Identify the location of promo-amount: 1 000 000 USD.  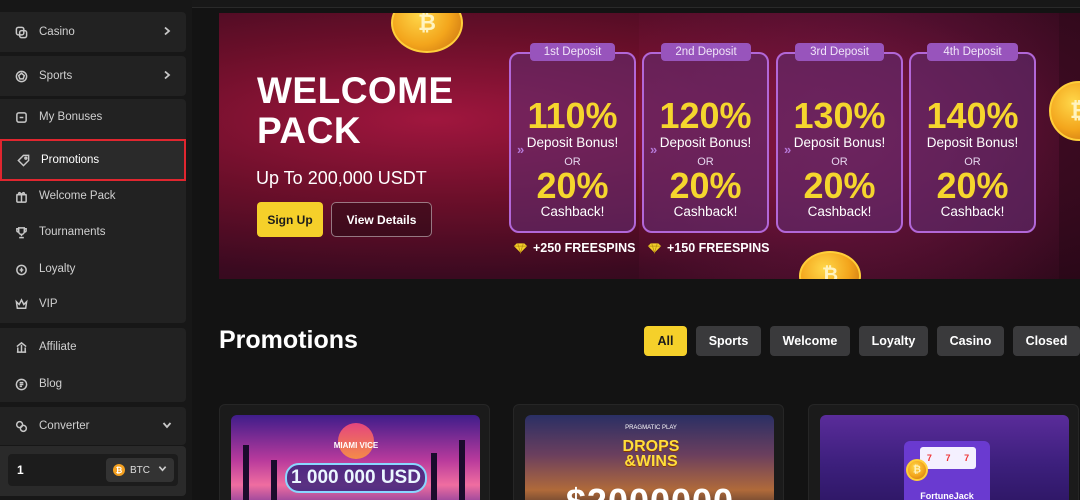
(356, 478).